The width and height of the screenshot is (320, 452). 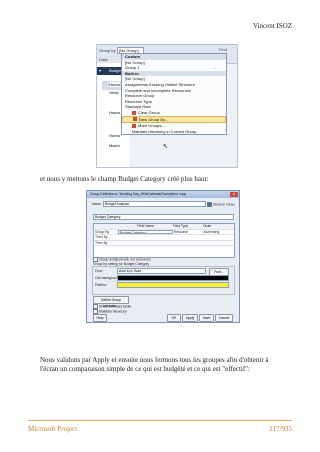 What do you see at coordinates (115, 306) in the screenshot?
I see `show-summary-label: Show summary tasks` at bounding box center [115, 306].